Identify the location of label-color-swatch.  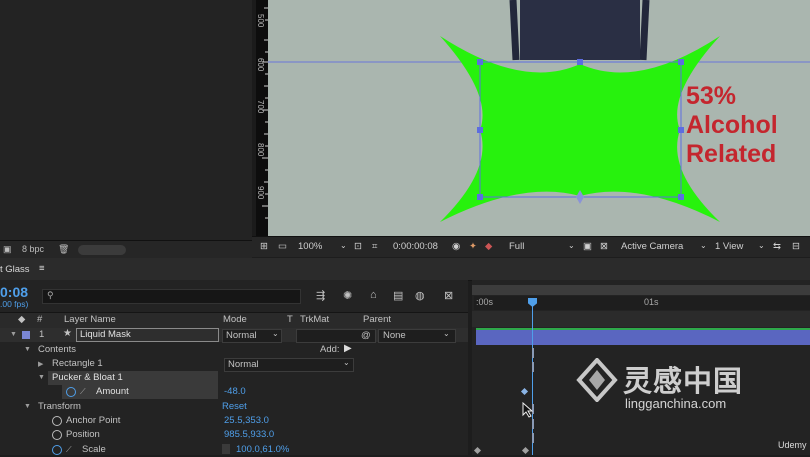
(26, 335).